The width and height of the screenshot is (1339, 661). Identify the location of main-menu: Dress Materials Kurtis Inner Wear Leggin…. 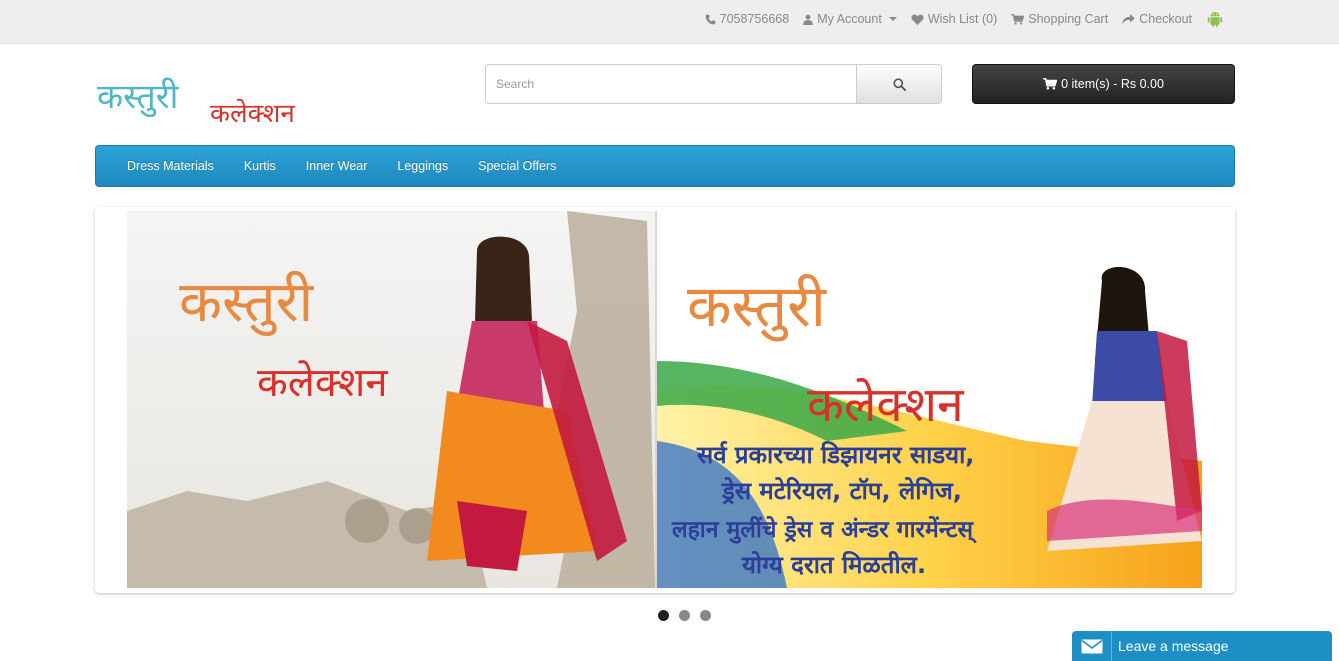
(665, 166).